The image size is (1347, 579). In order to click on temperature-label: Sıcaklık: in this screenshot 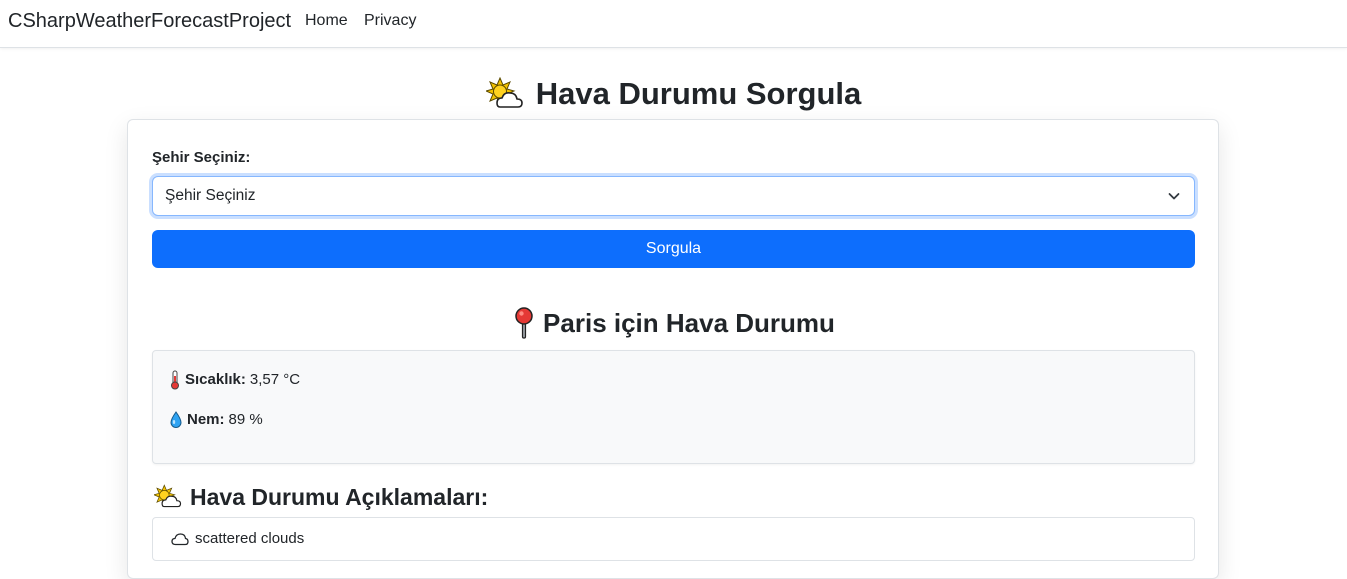, I will do `click(215, 379)`.